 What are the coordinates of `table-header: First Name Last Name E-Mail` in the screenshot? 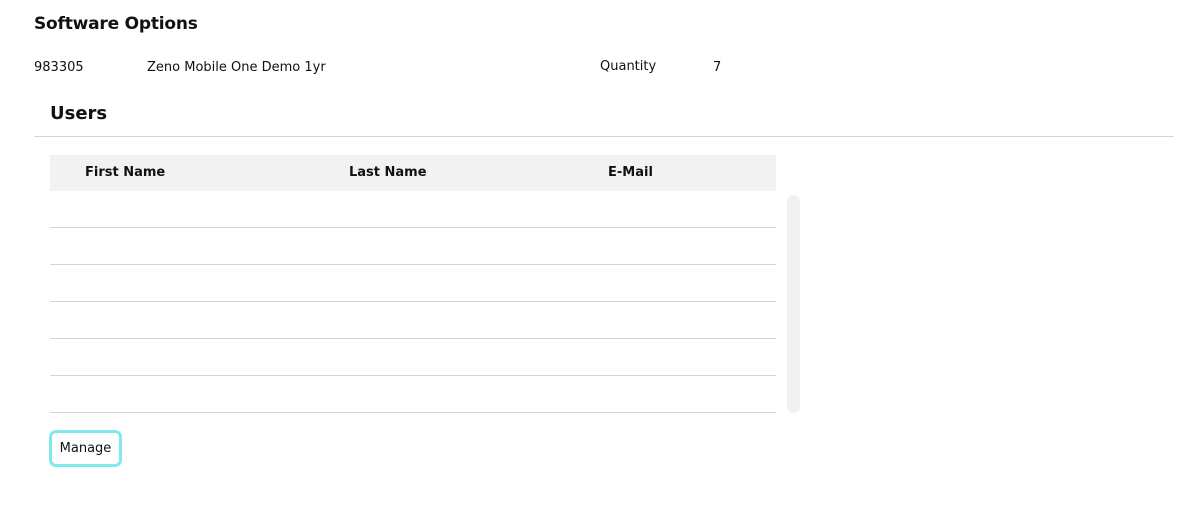 It's located at (413, 173).